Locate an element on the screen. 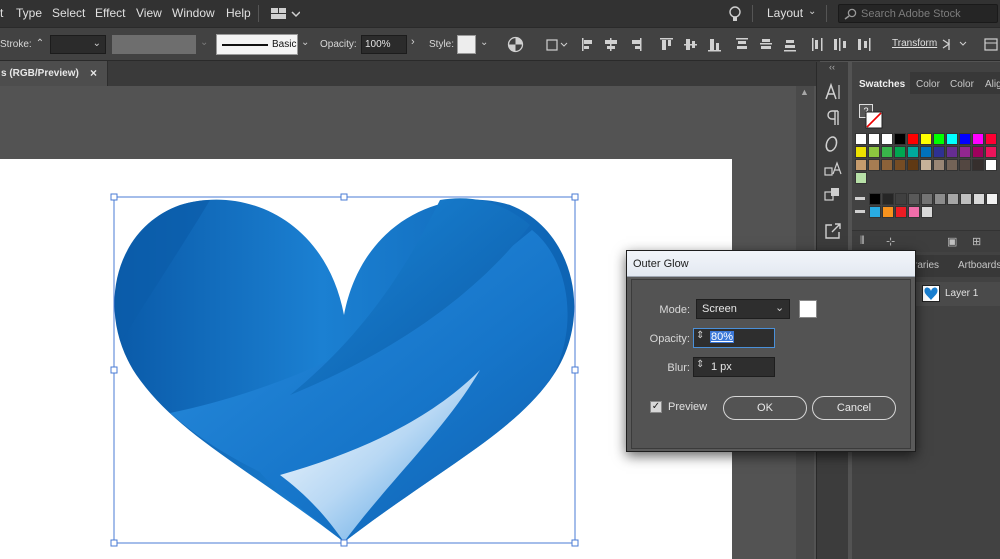 Image resolution: width=1000 pixels, height=559 pixels. document-tab: s (RGB/Preview) × is located at coordinates (54, 73).